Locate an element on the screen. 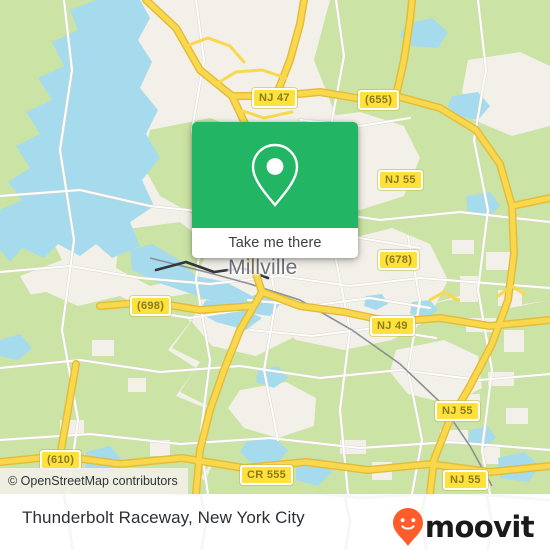 The height and width of the screenshot is (550, 550). road-shield-698: (698) is located at coordinates (151, 306).